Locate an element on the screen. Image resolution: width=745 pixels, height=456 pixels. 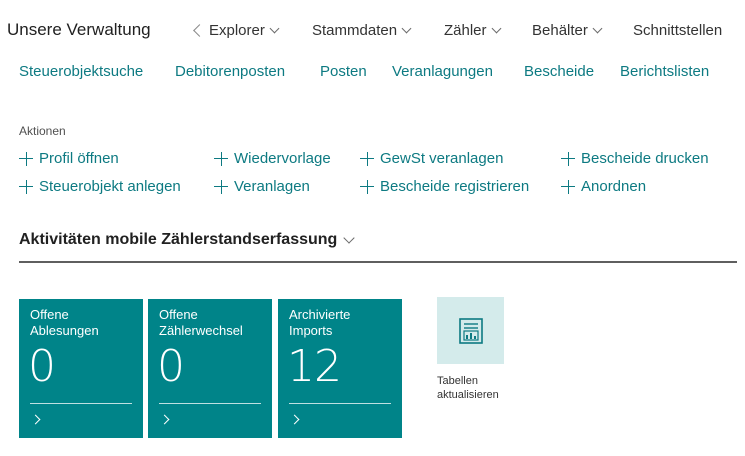
action-profil-oeffnen: Profil öffnen is located at coordinates (69, 158).